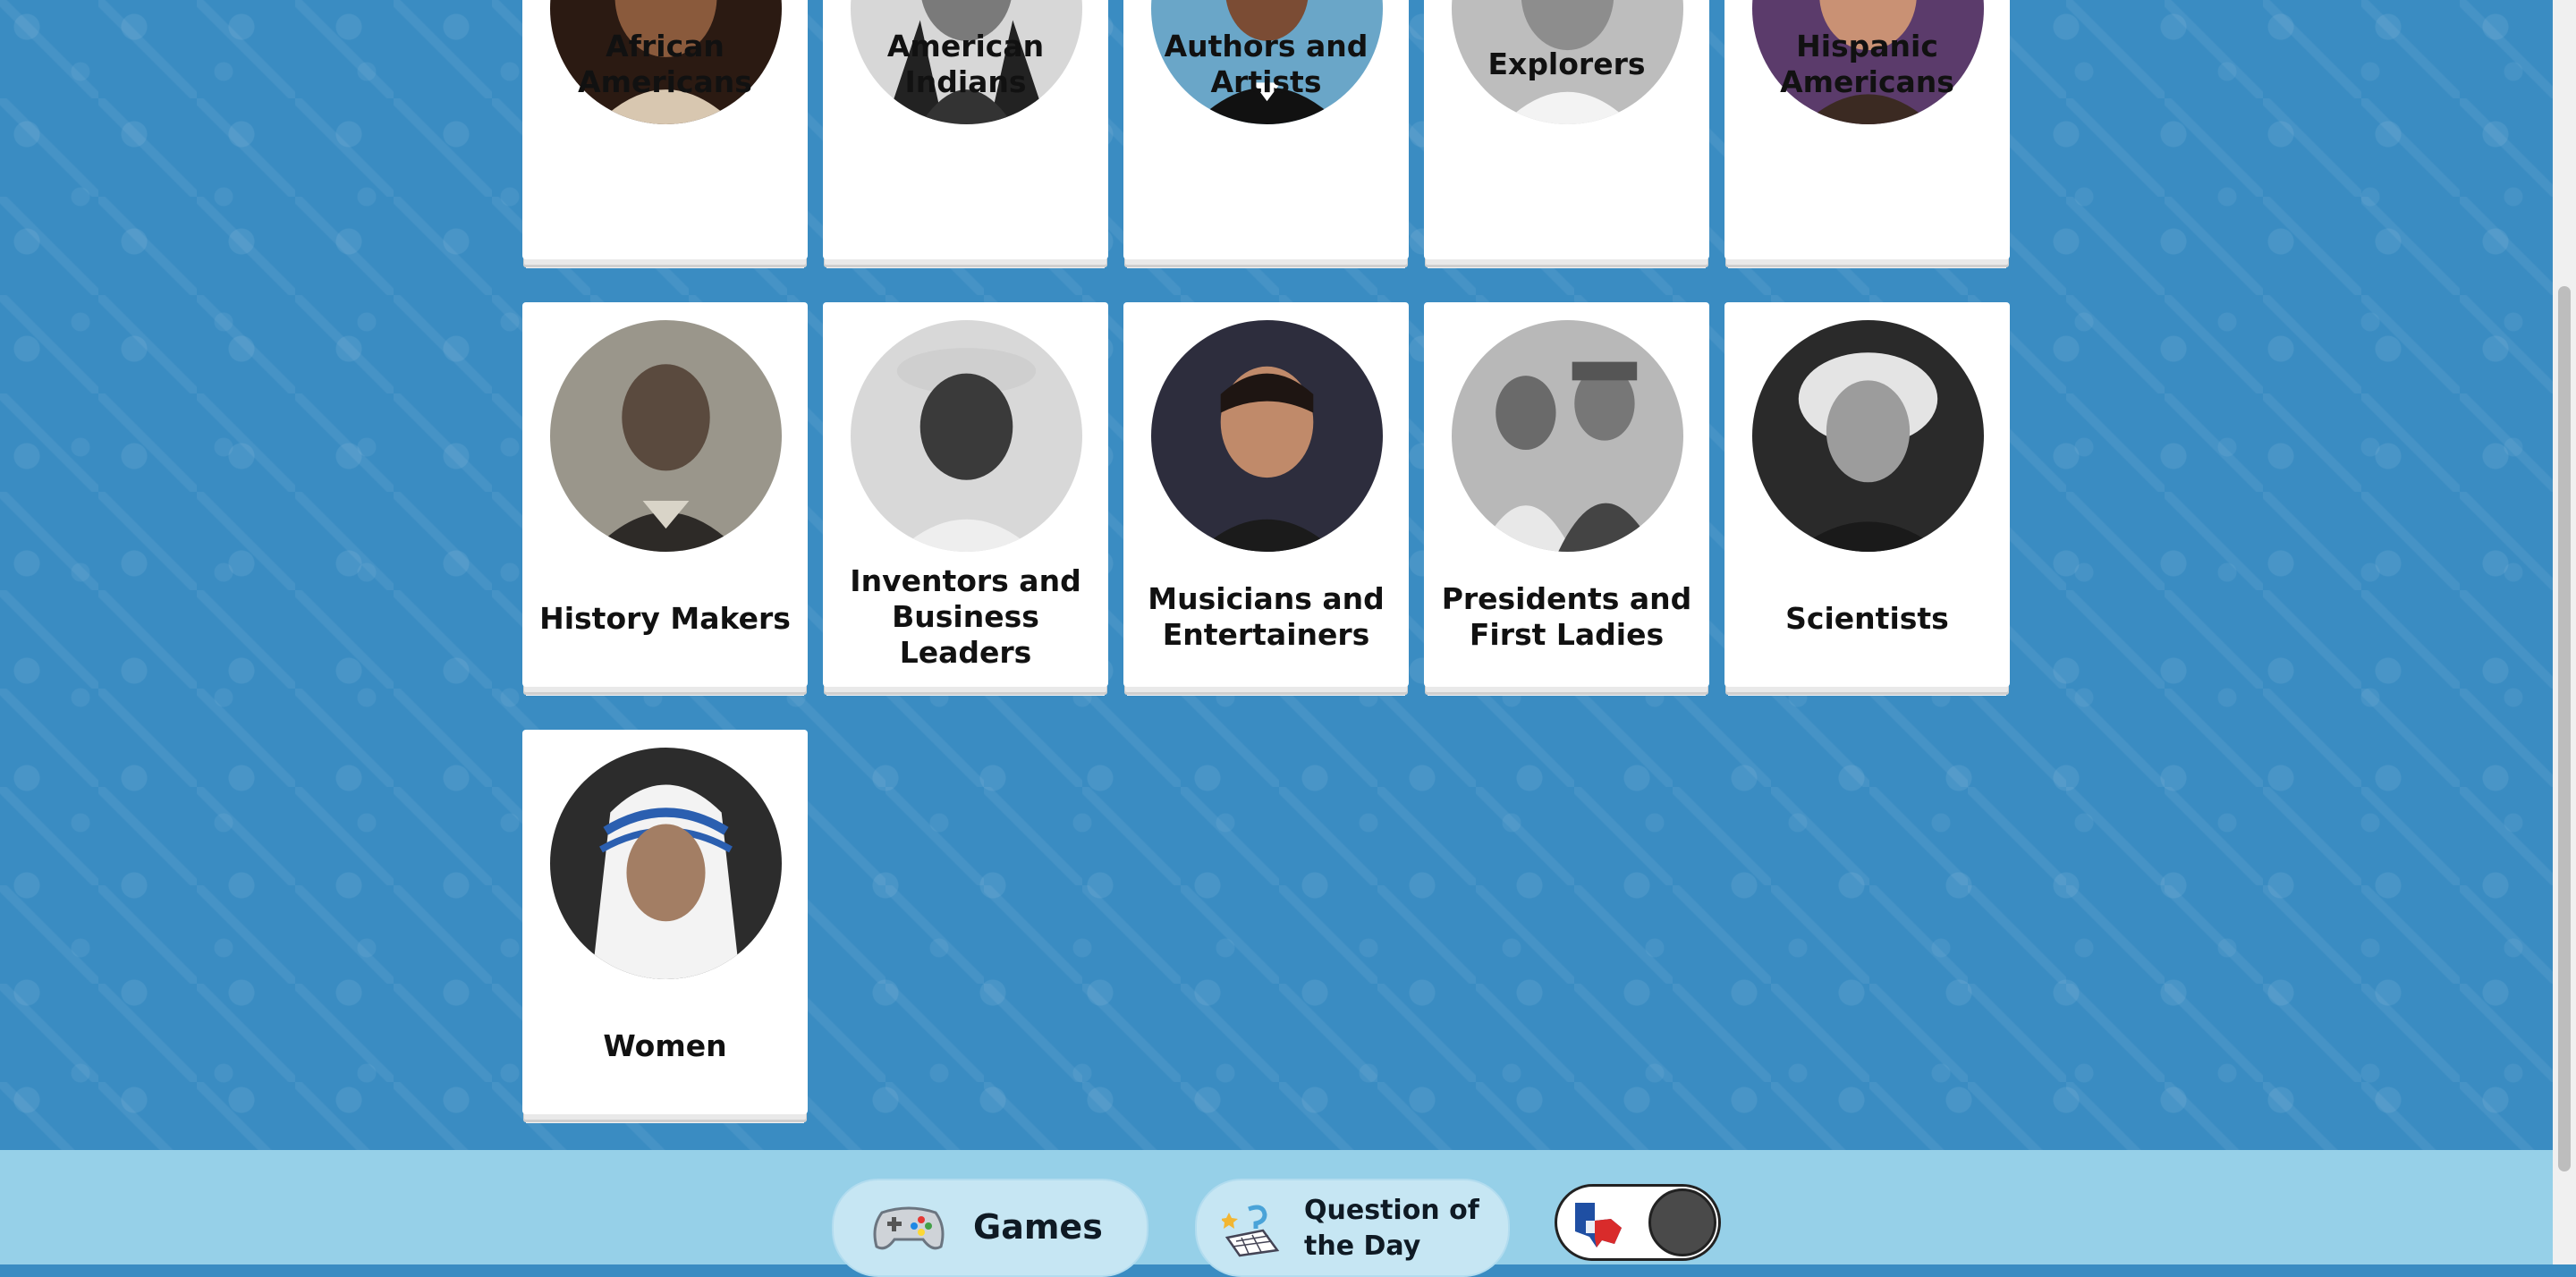 This screenshot has height=1277, width=2576. What do you see at coordinates (1566, 64) in the screenshot?
I see `category-label: Explorers` at bounding box center [1566, 64].